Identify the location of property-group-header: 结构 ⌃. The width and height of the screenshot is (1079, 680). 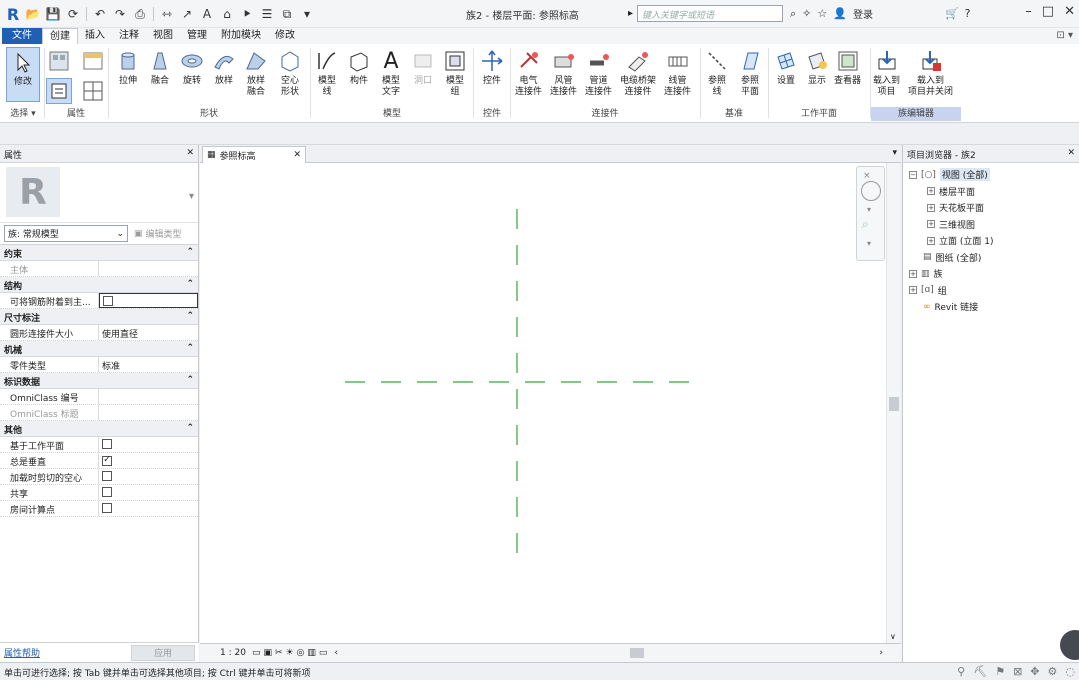
(99, 285).